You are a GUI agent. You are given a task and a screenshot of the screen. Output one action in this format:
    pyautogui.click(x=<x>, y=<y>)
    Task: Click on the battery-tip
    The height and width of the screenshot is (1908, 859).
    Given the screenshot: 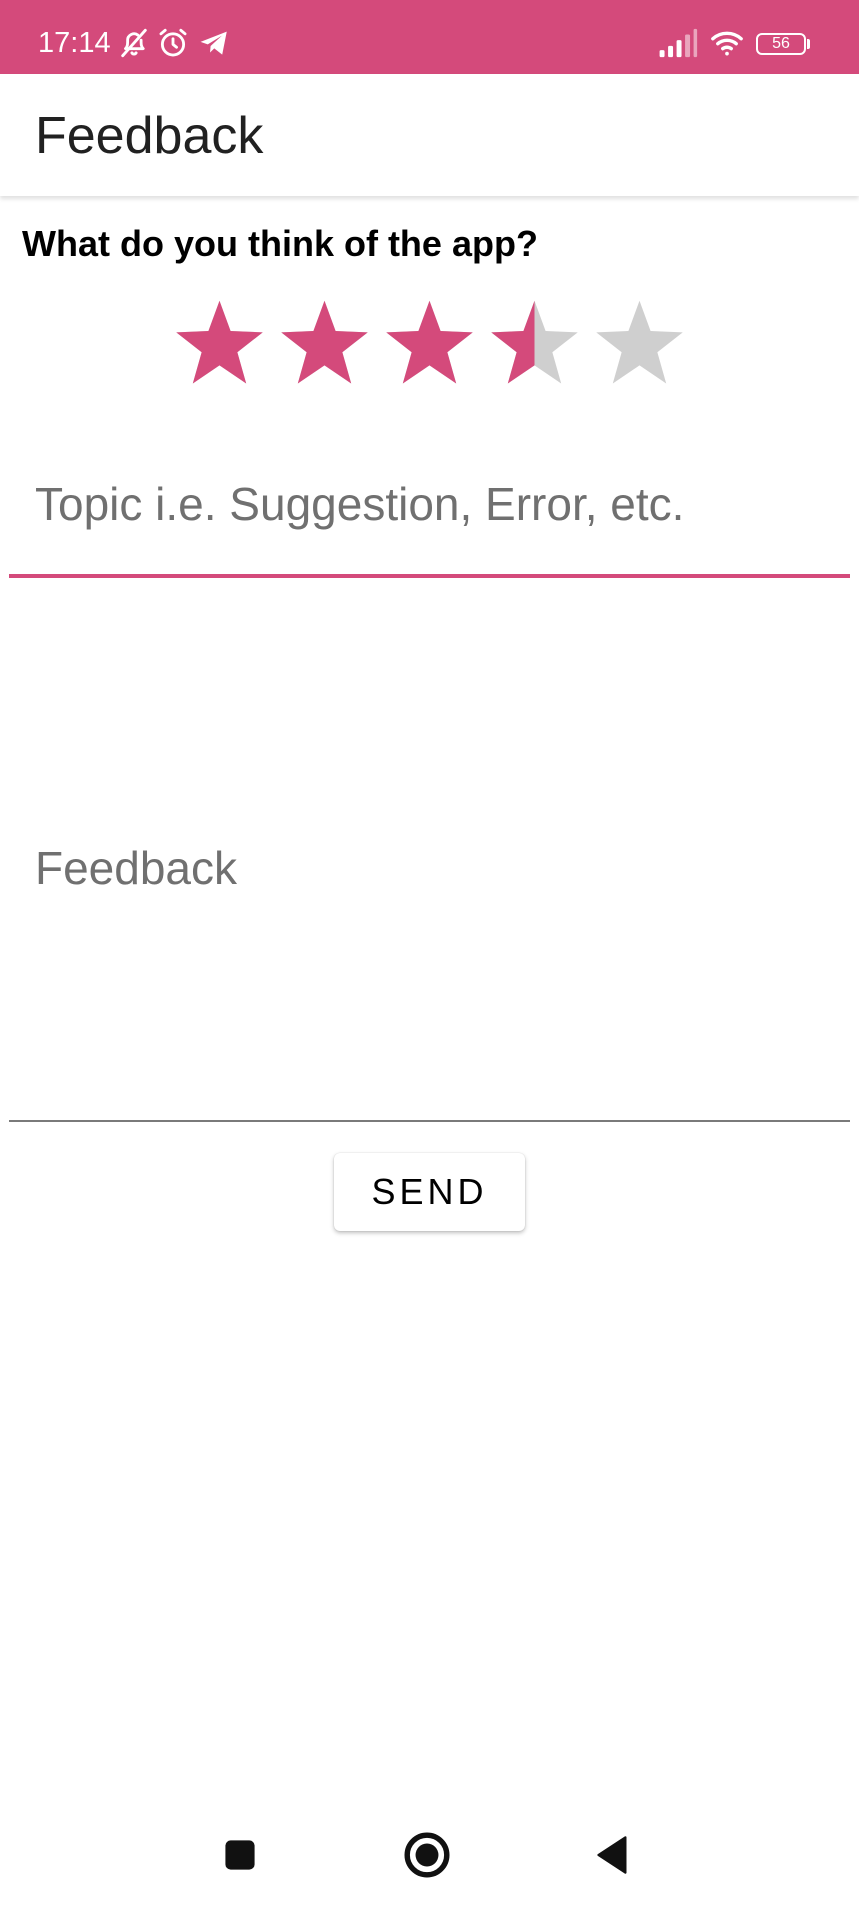 What is the action you would take?
    pyautogui.click(x=808, y=44)
    